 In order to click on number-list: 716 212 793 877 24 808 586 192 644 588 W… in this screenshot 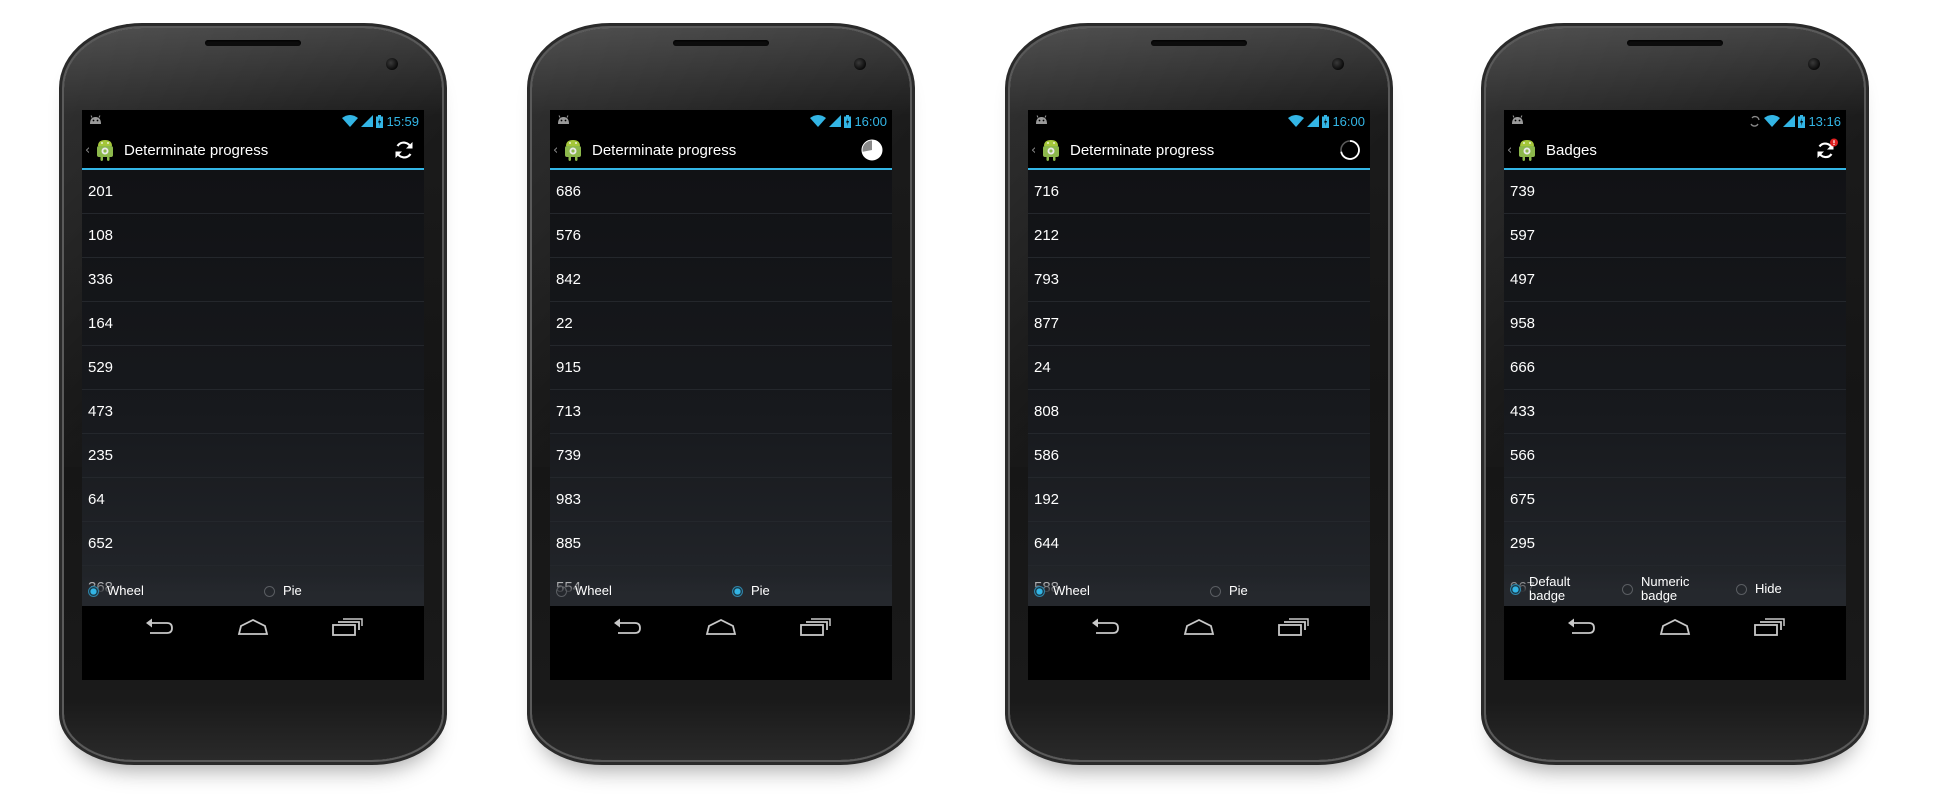, I will do `click(1199, 388)`.